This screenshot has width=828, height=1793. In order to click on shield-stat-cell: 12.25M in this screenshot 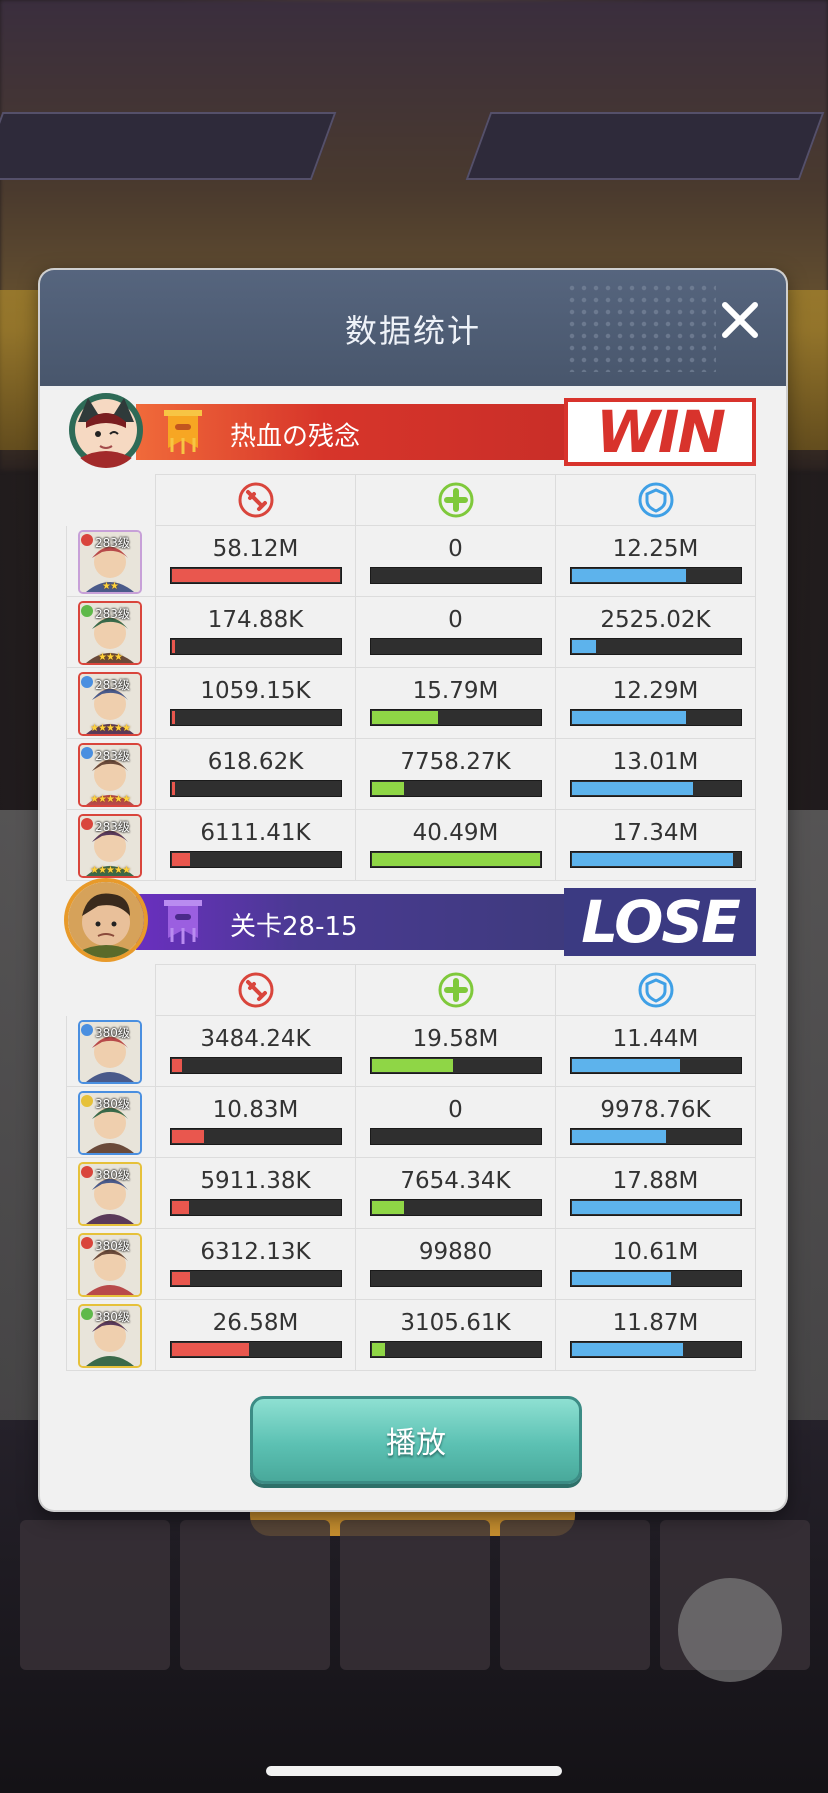, I will do `click(656, 561)`.